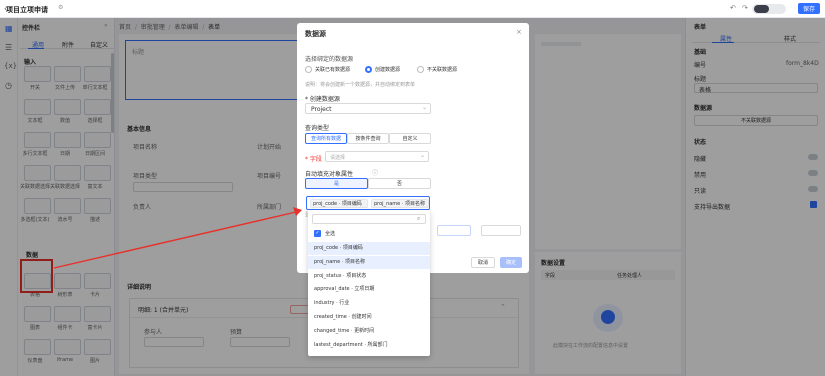 The image size is (825, 376). I want to click on method-tabs: 查询所有数据 按条件查询 自定义, so click(368, 138).